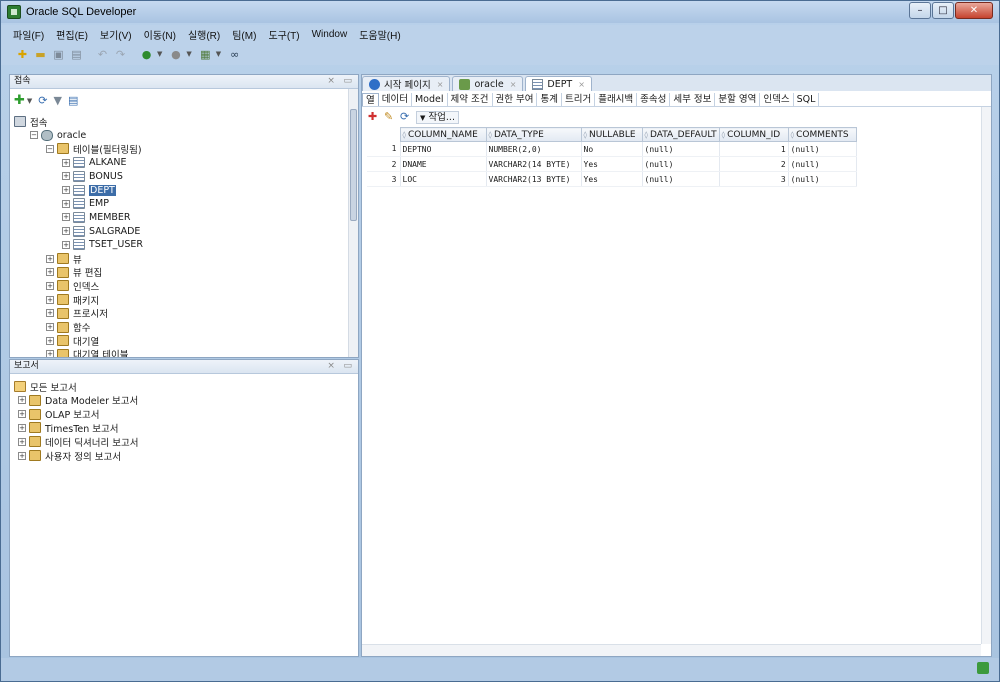 Image resolution: width=1000 pixels, height=682 pixels. What do you see at coordinates (205, 54) in the screenshot?
I see `sql-worksheet-icon: ▦` at bounding box center [205, 54].